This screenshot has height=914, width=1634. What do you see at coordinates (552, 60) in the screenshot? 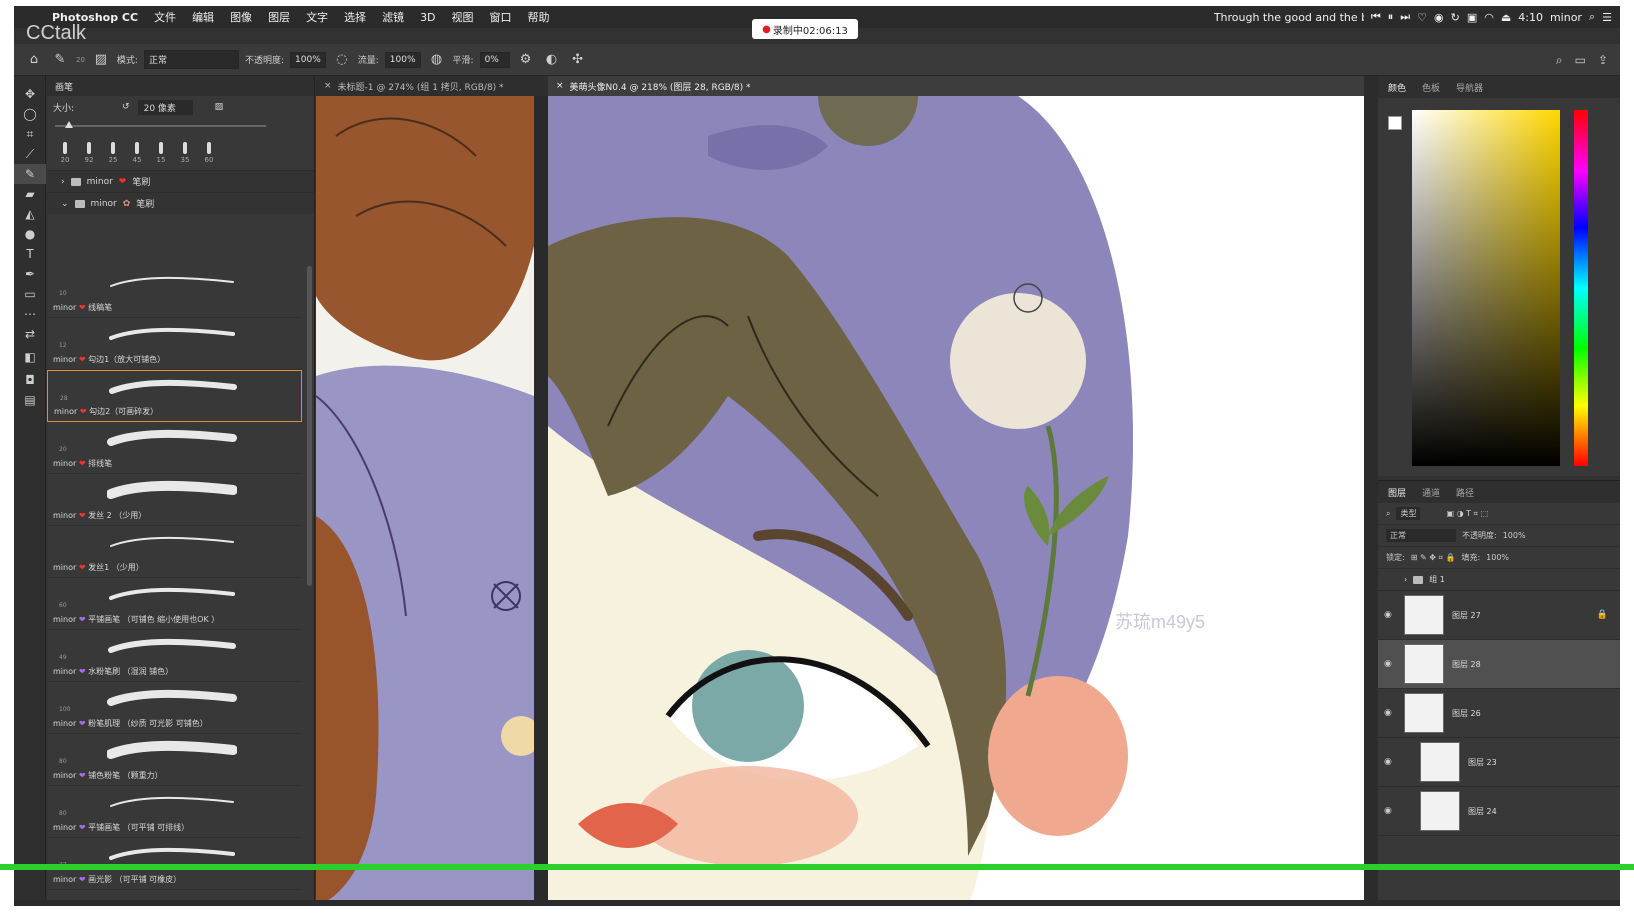
I see `pressure-size-icon: ◐` at bounding box center [552, 60].